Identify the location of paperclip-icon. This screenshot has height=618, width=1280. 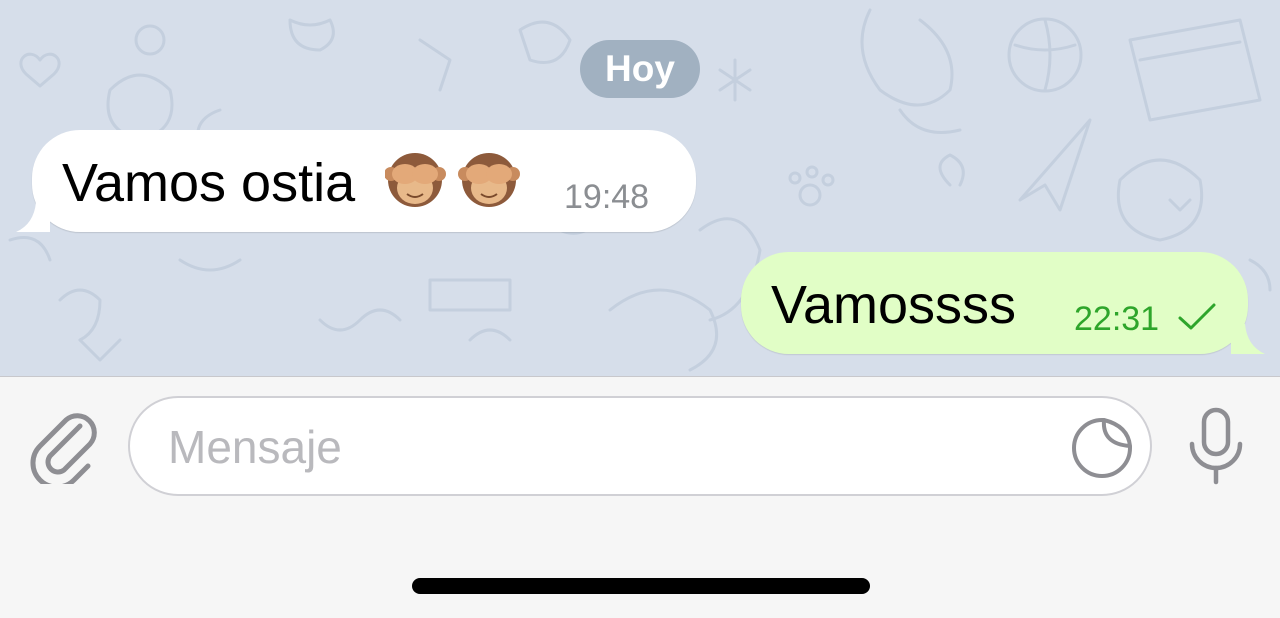
(64, 444).